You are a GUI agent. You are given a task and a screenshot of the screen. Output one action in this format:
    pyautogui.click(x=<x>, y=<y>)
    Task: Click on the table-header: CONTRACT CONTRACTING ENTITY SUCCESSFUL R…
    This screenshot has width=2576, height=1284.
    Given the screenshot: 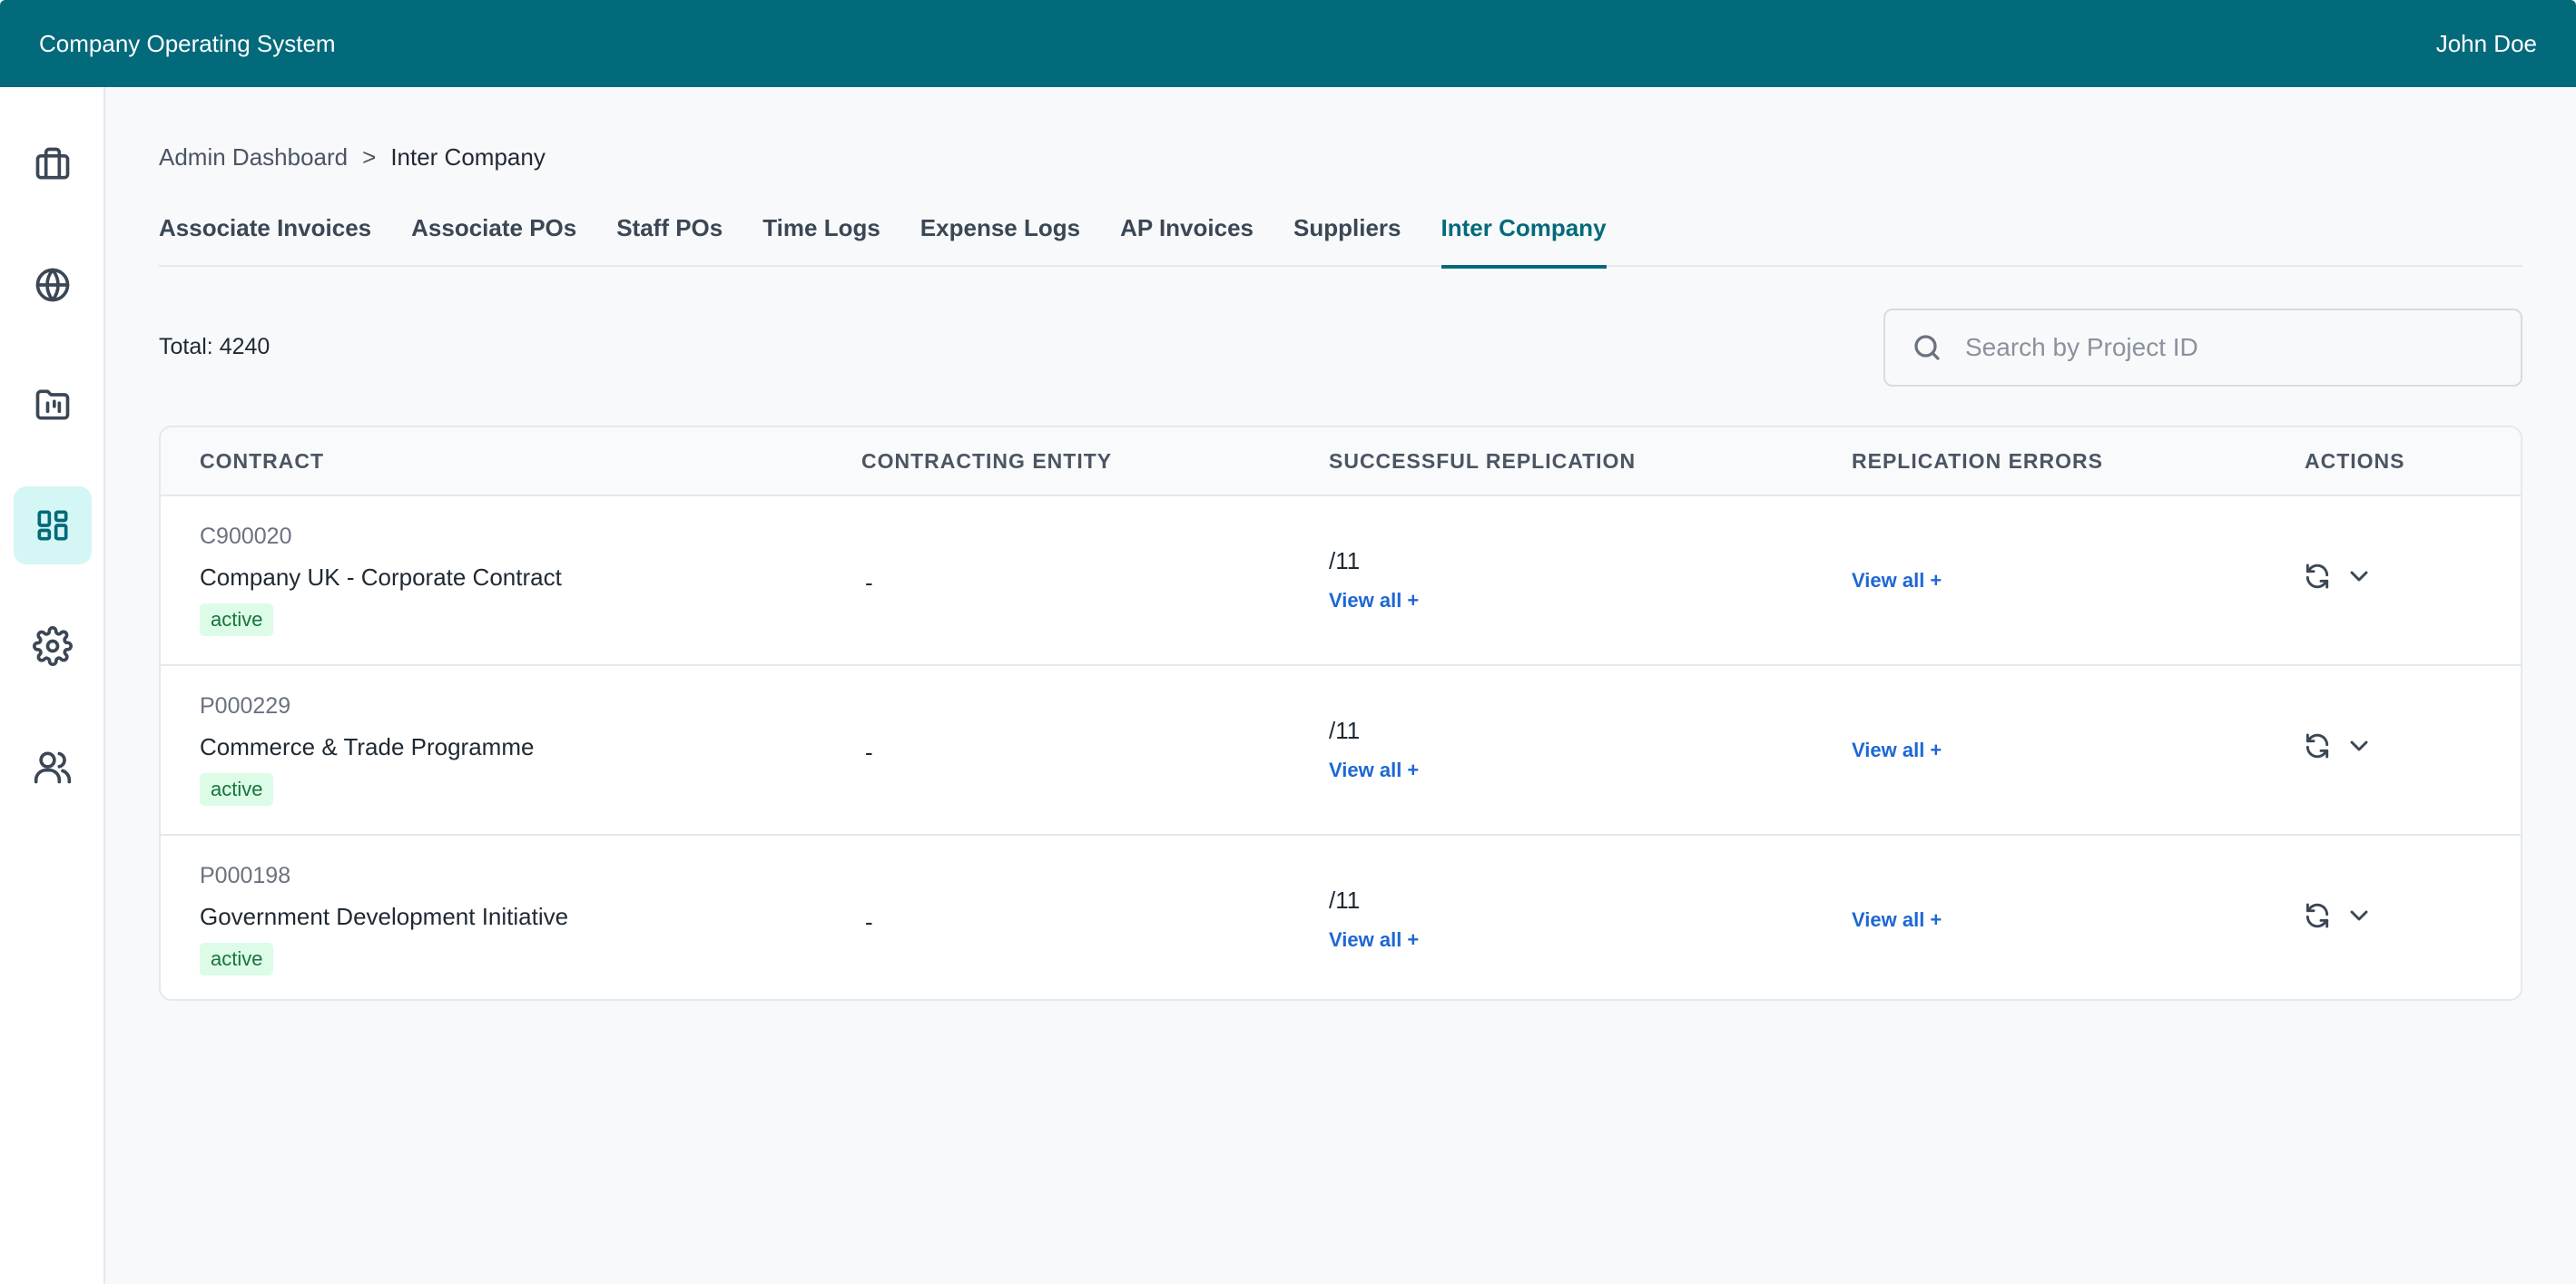 What is the action you would take?
    pyautogui.click(x=1341, y=461)
    